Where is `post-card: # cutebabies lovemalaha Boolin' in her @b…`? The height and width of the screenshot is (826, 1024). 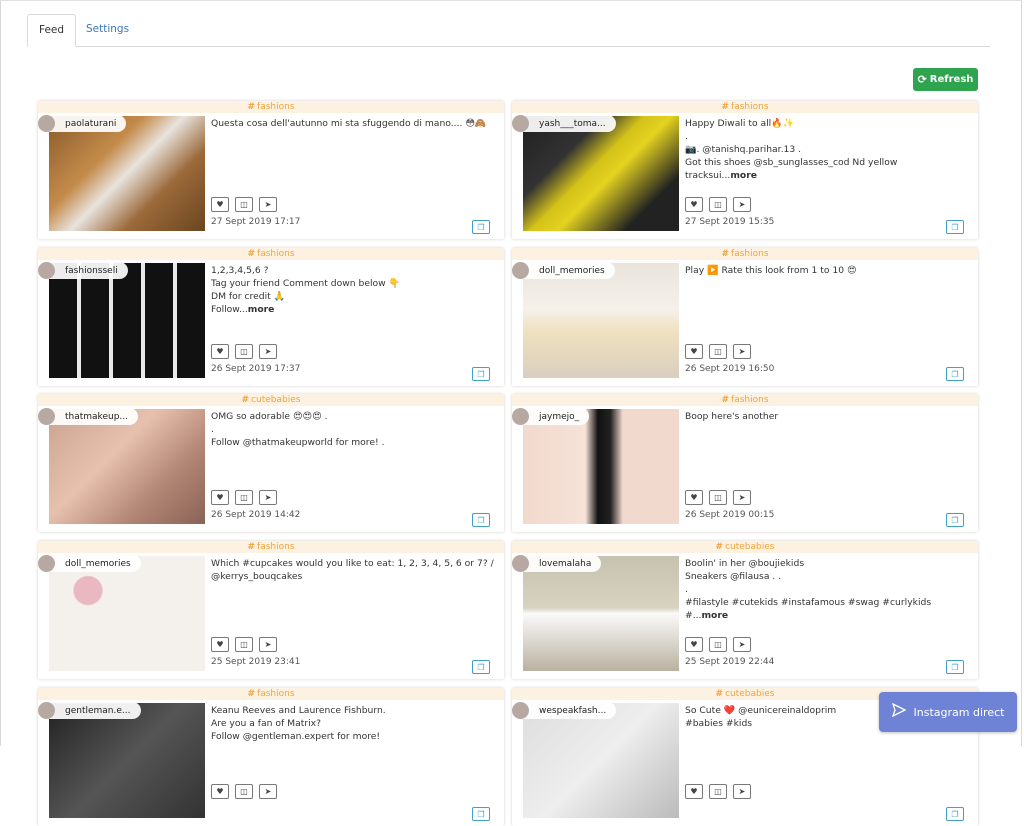 post-card: # cutebabies lovemalaha Boolin' in her @b… is located at coordinates (745, 610).